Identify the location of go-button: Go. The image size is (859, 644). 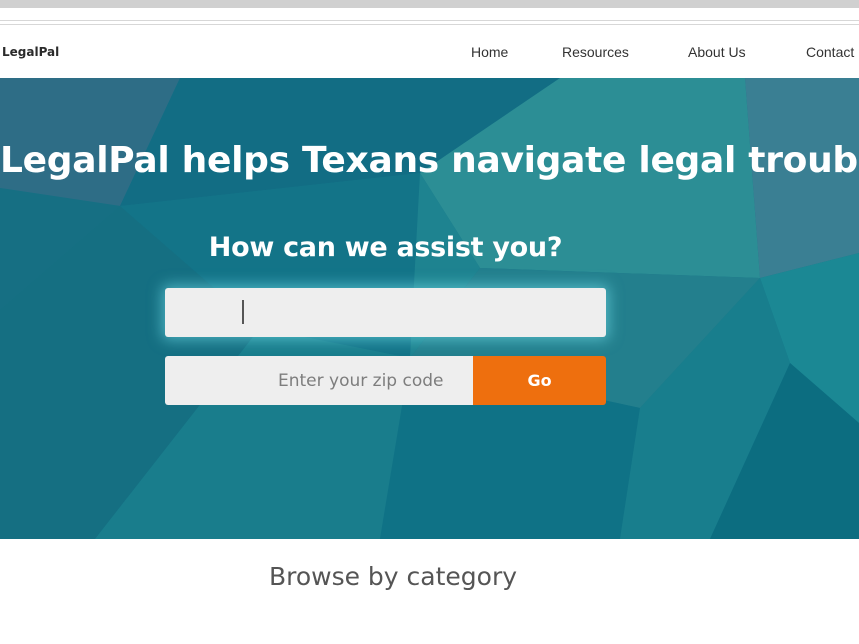
(539, 380).